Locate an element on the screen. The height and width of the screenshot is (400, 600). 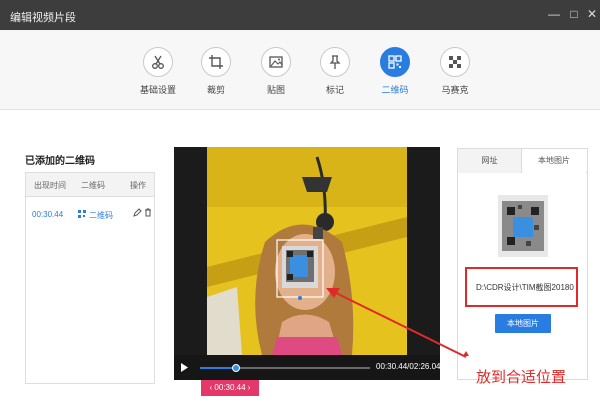
annotation-arrow is located at coordinates (397, 323).